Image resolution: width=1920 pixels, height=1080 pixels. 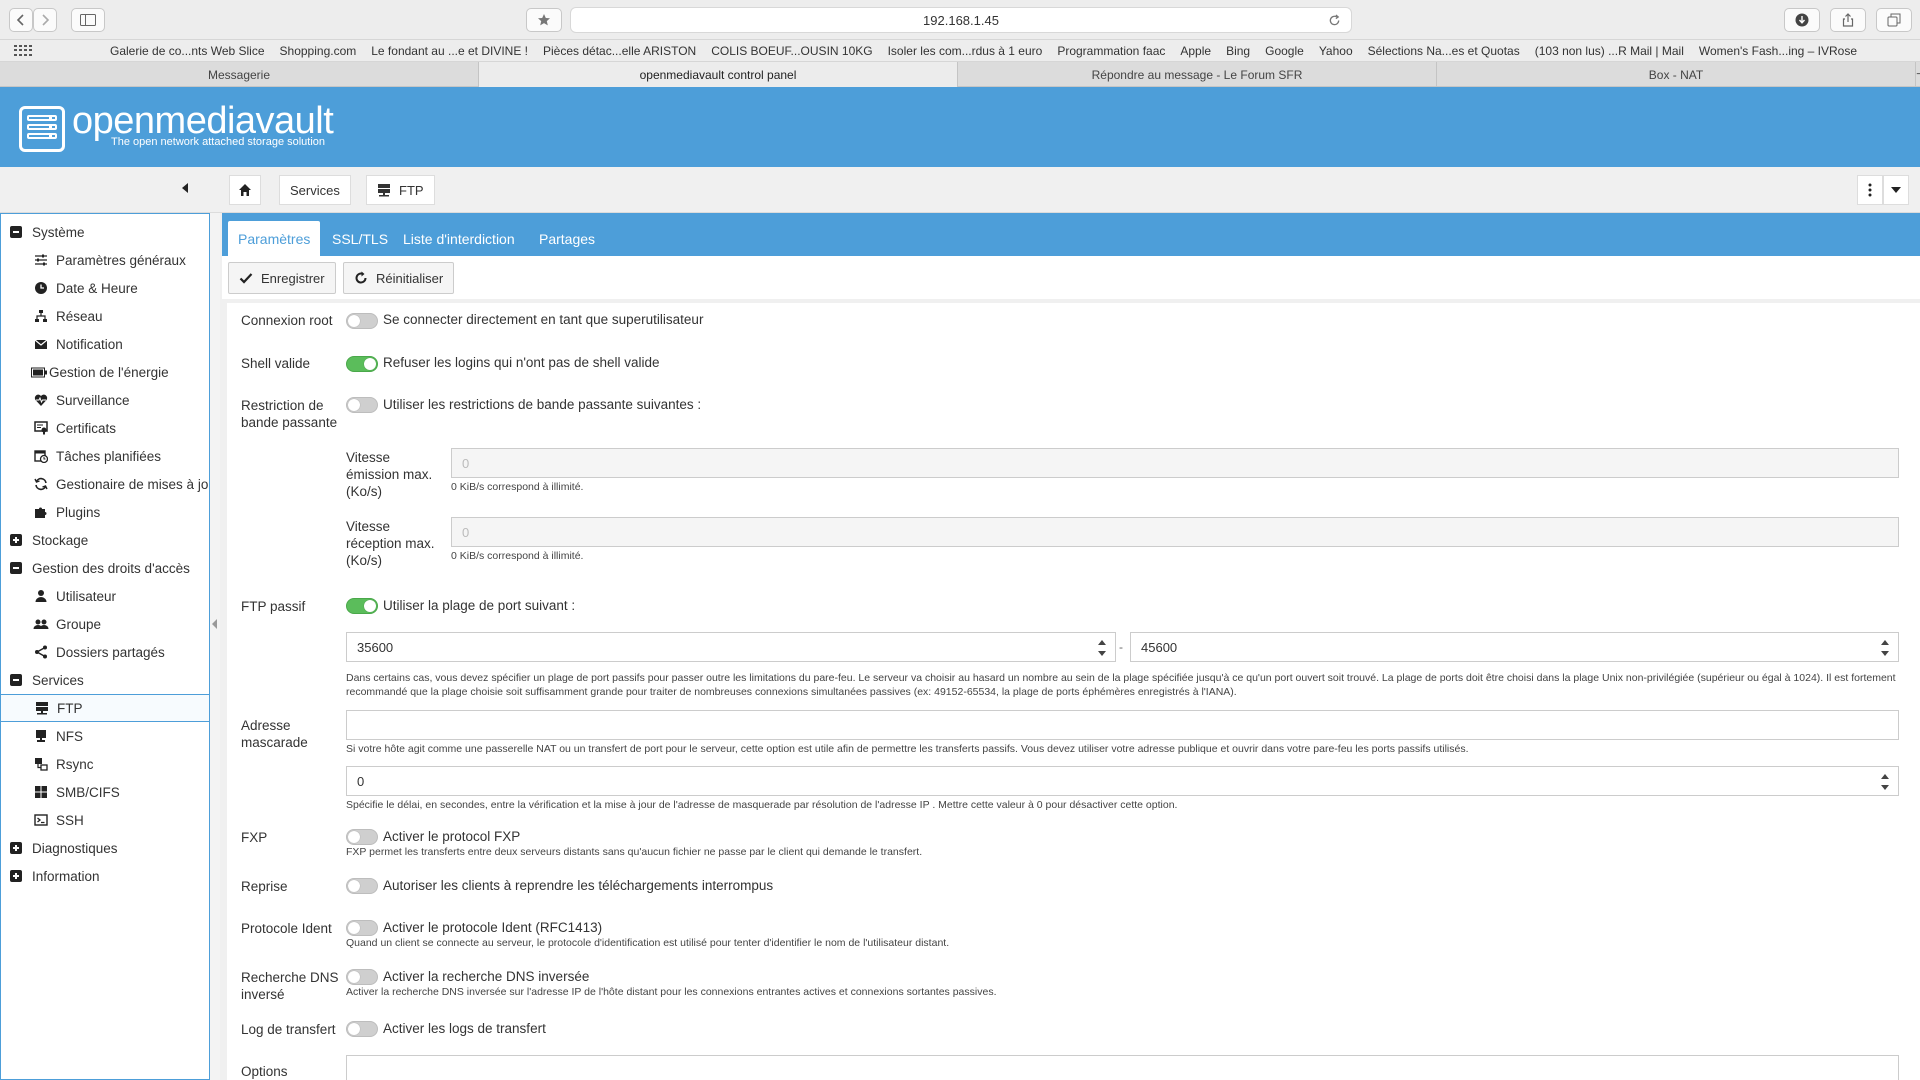 I want to click on browser-tab: Messagerie, so click(x=239, y=74).